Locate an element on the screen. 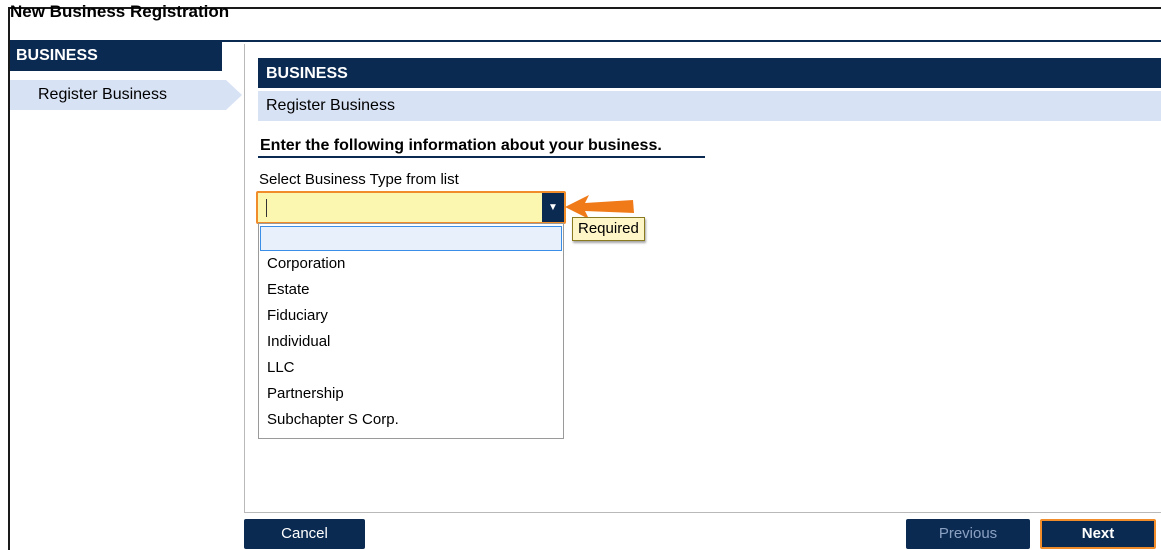 Image resolution: width=1161 pixels, height=550 pixels. sidebar-item-register-business: Register Business is located at coordinates (126, 95).